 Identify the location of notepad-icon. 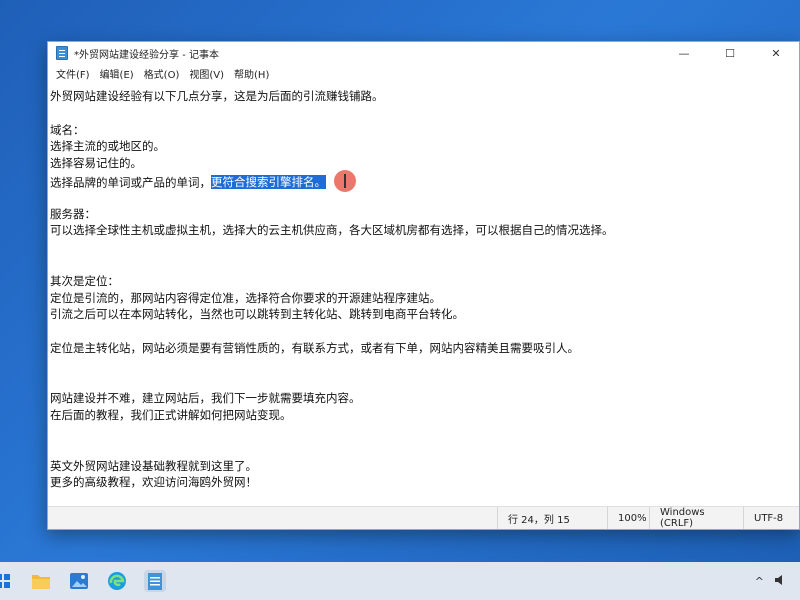
(155, 581).